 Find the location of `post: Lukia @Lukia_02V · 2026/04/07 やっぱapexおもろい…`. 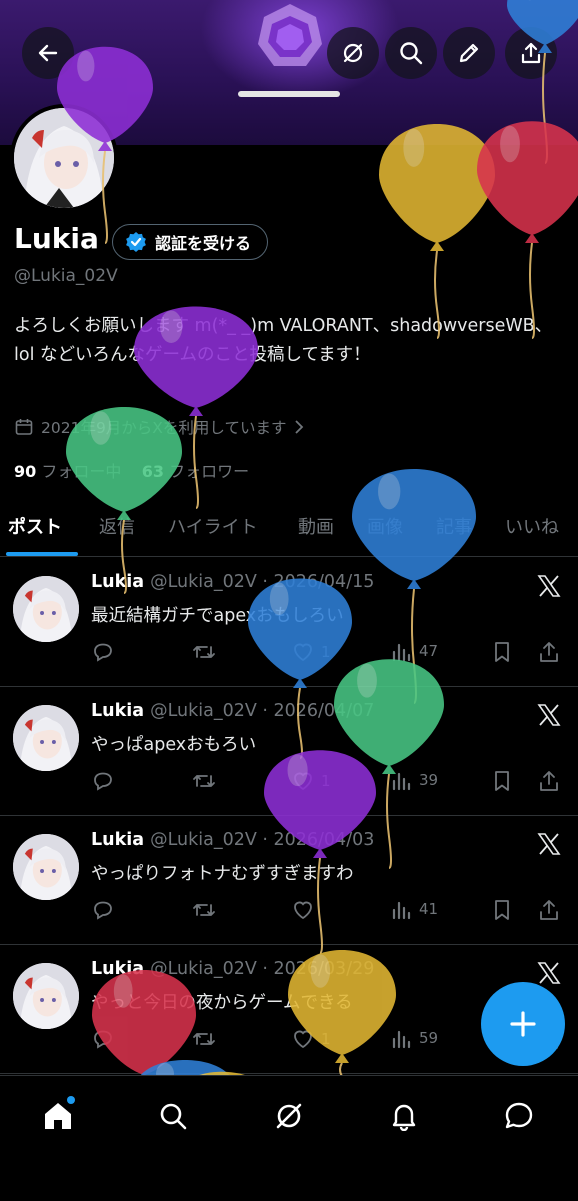

post: Lukia @Lukia_02V · 2026/04/07 やっぱapexおもろい… is located at coordinates (289, 751).